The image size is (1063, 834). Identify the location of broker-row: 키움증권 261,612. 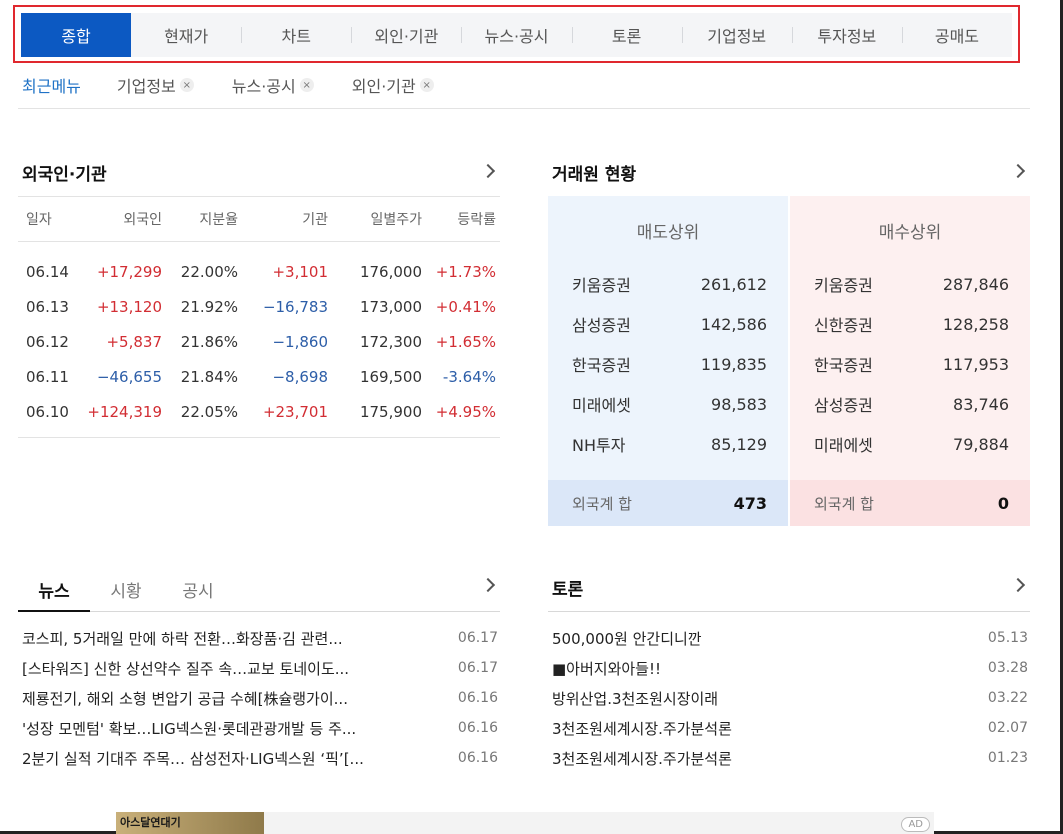
(668, 284).